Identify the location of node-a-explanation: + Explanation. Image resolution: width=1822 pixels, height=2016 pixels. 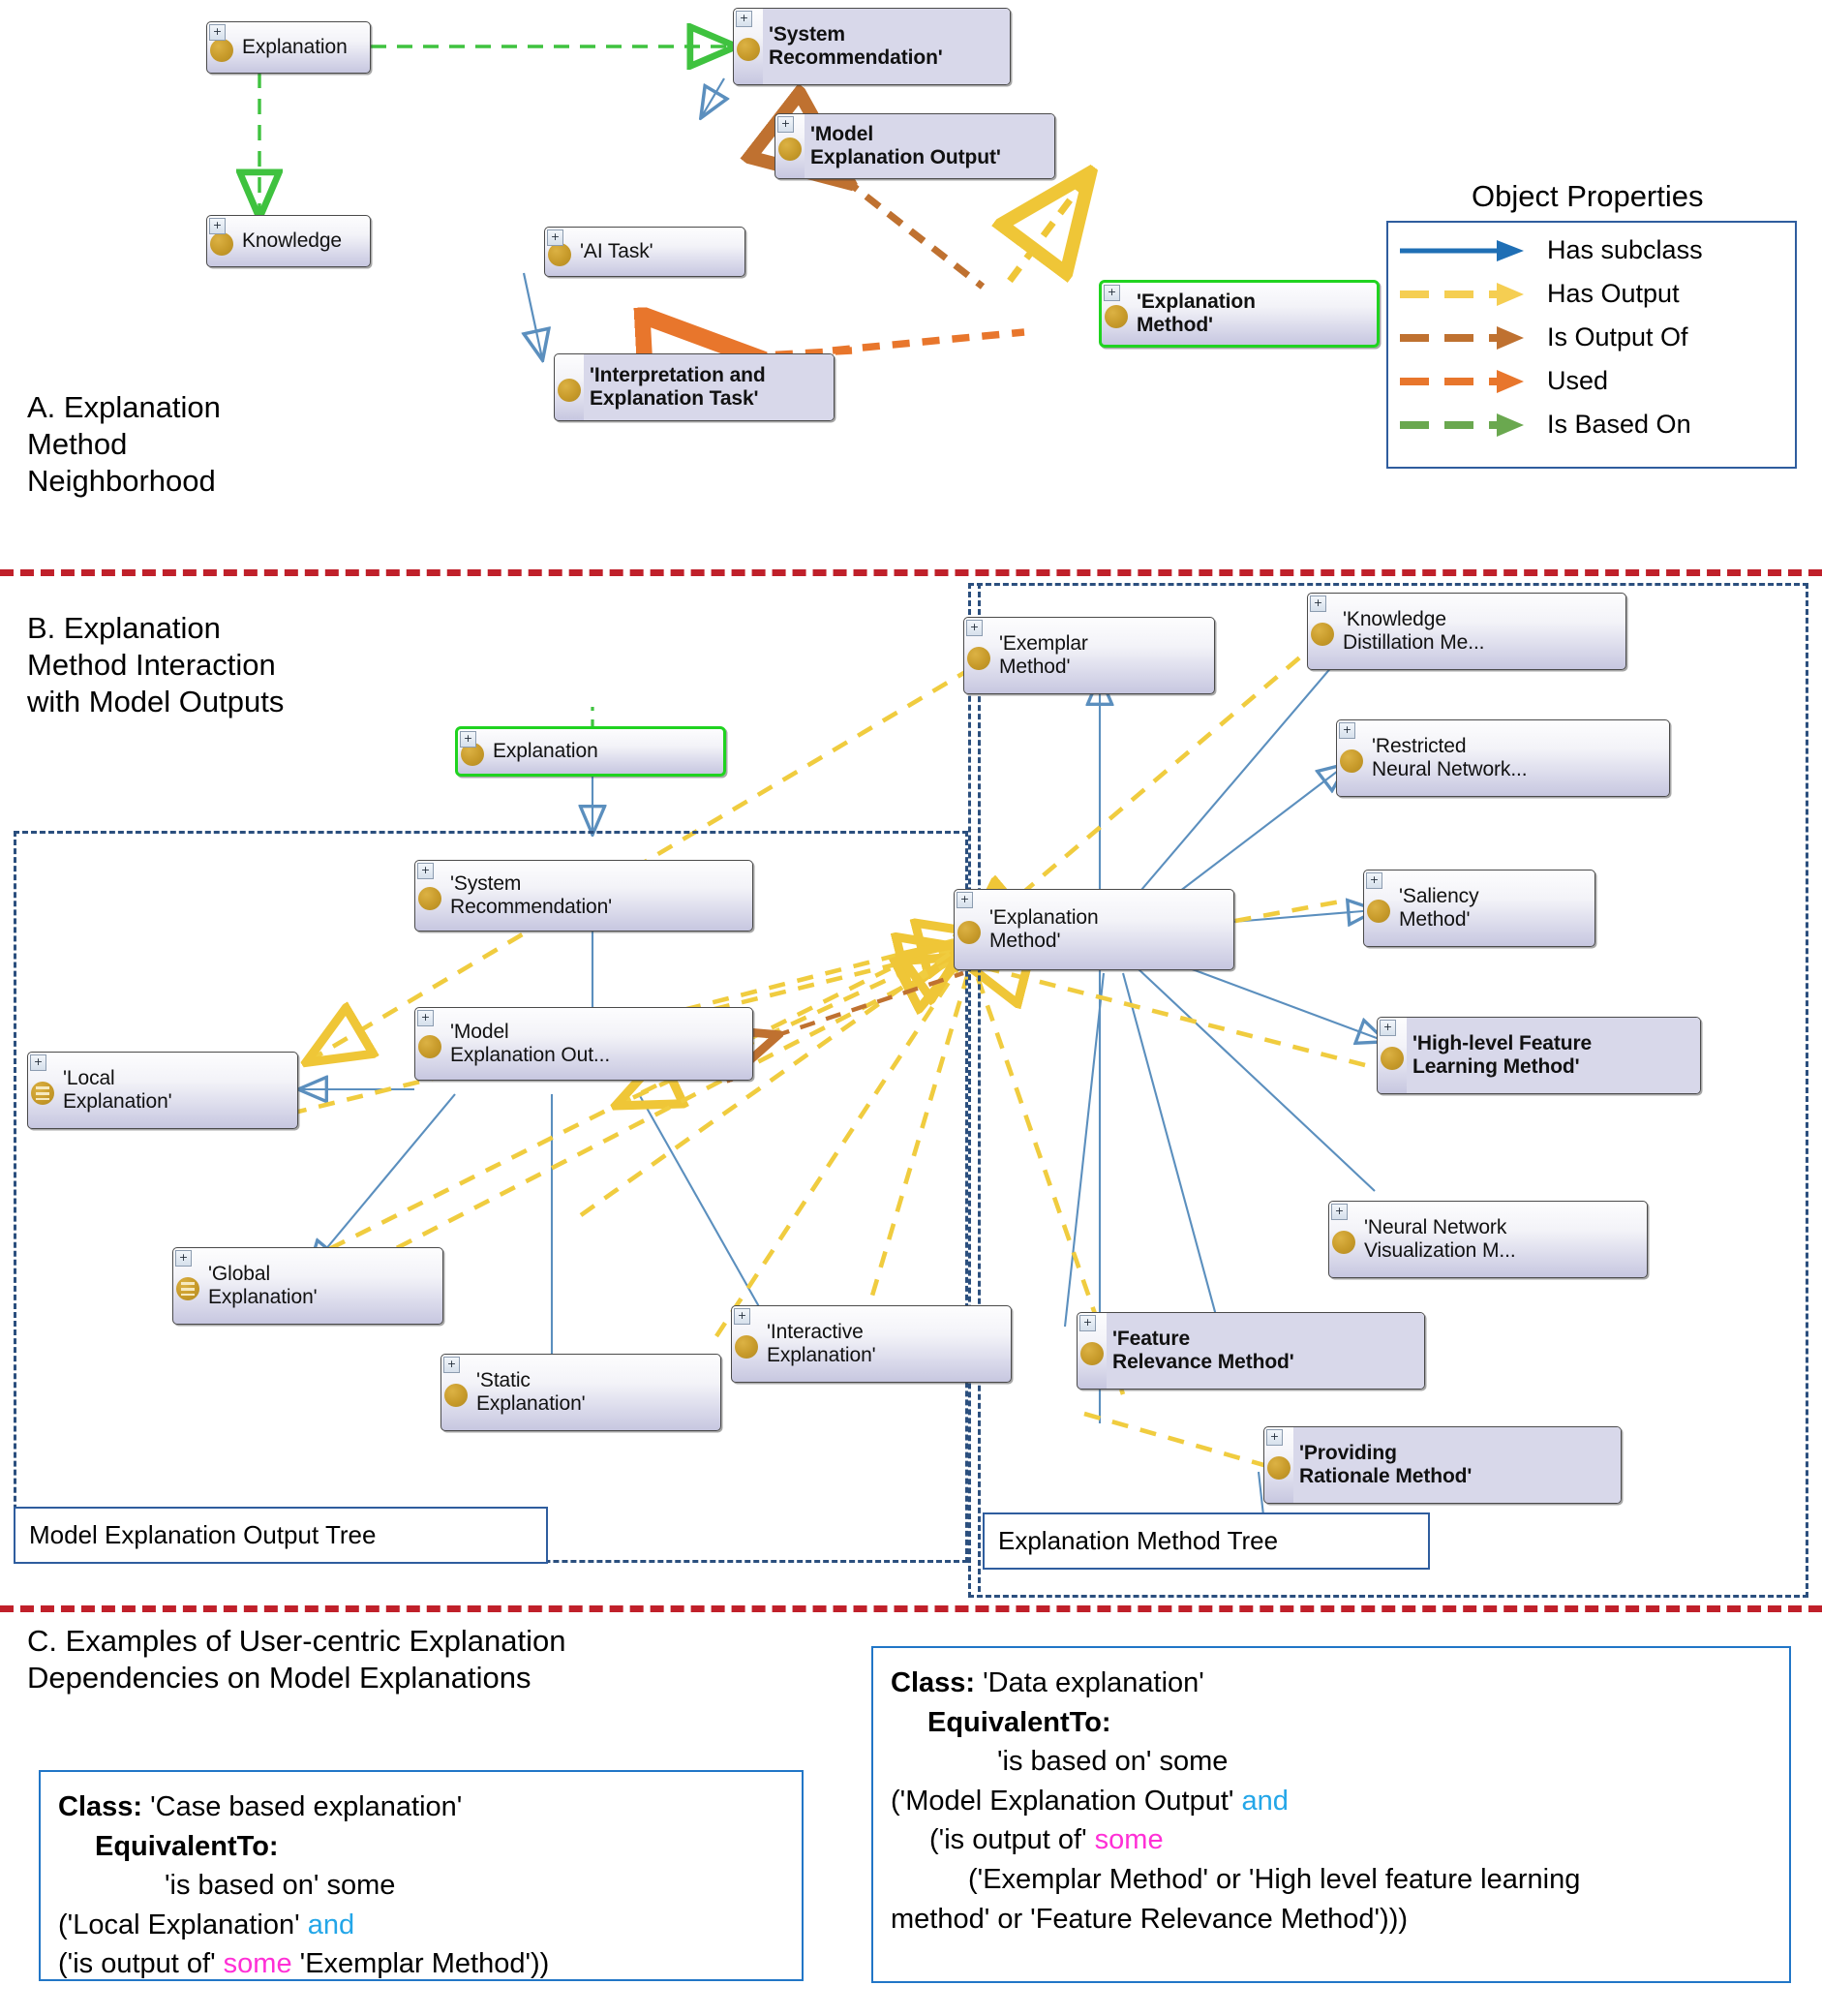
(288, 47).